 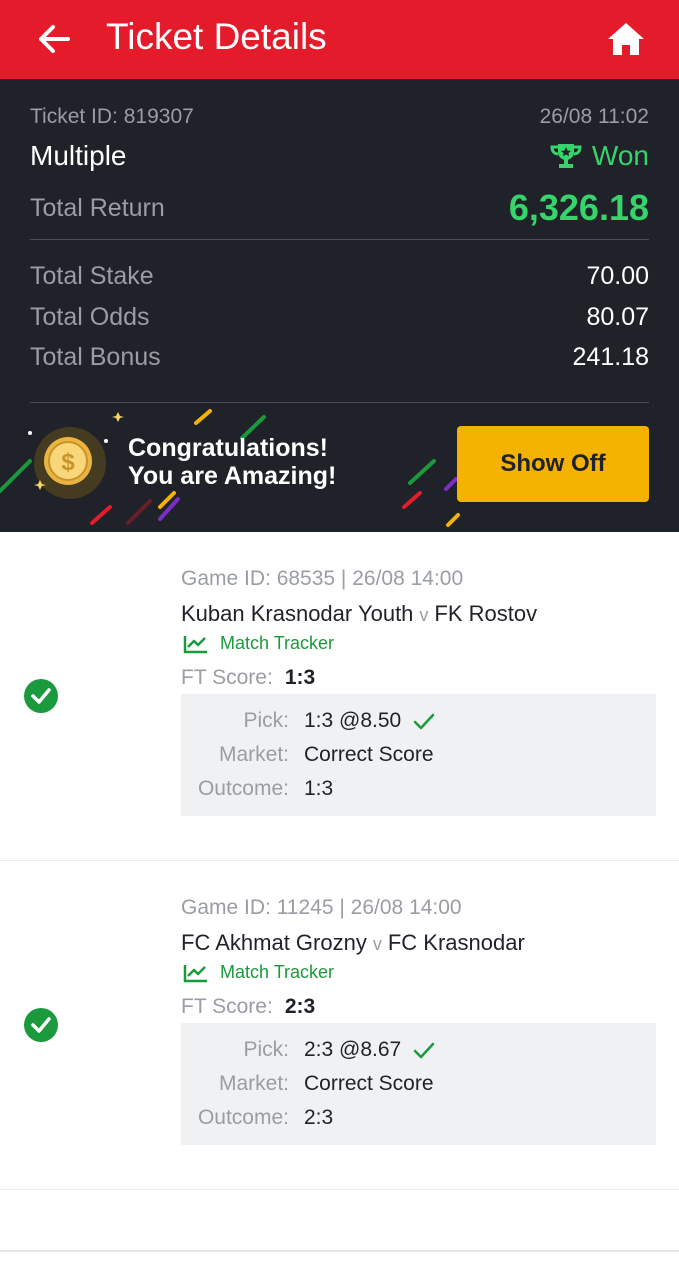 What do you see at coordinates (322, 578) in the screenshot?
I see `game-meta: Game ID: 68535 | 26/08 14:00` at bounding box center [322, 578].